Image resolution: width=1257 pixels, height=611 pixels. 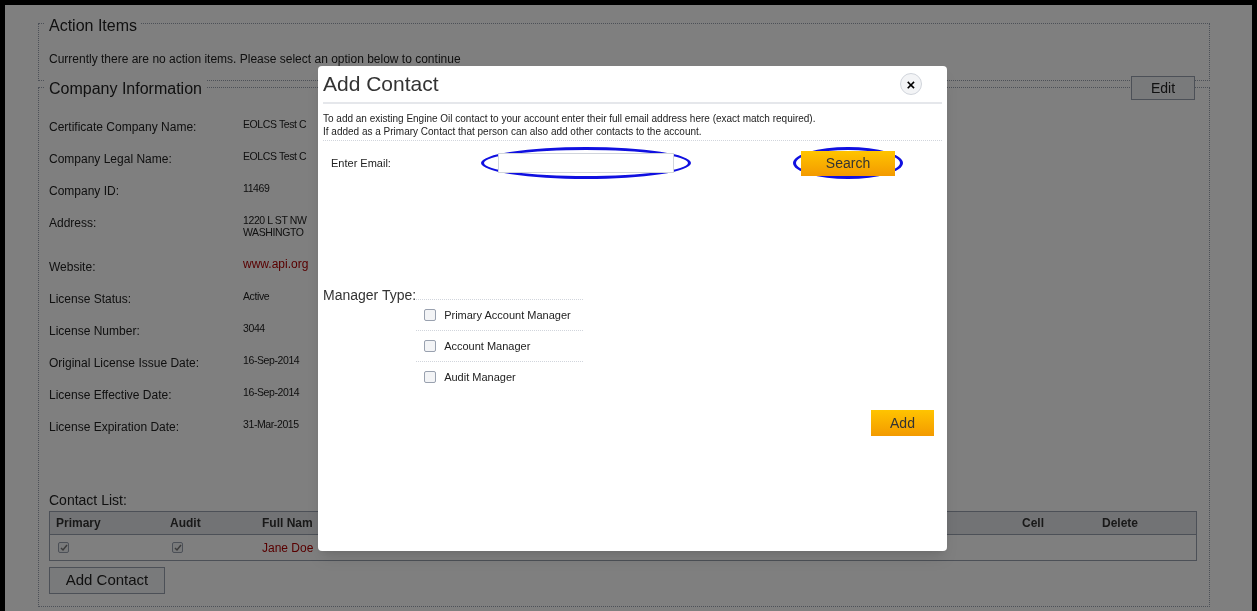 What do you see at coordinates (123, 127) in the screenshot?
I see `field-label: Certificate Company Name:` at bounding box center [123, 127].